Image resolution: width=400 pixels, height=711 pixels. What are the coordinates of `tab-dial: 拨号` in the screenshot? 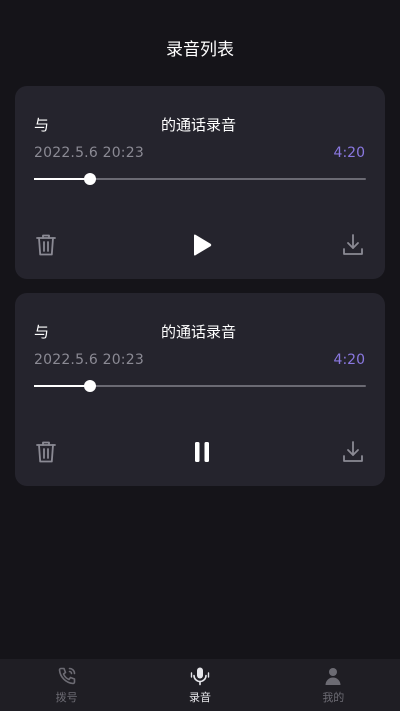 It's located at (66, 685).